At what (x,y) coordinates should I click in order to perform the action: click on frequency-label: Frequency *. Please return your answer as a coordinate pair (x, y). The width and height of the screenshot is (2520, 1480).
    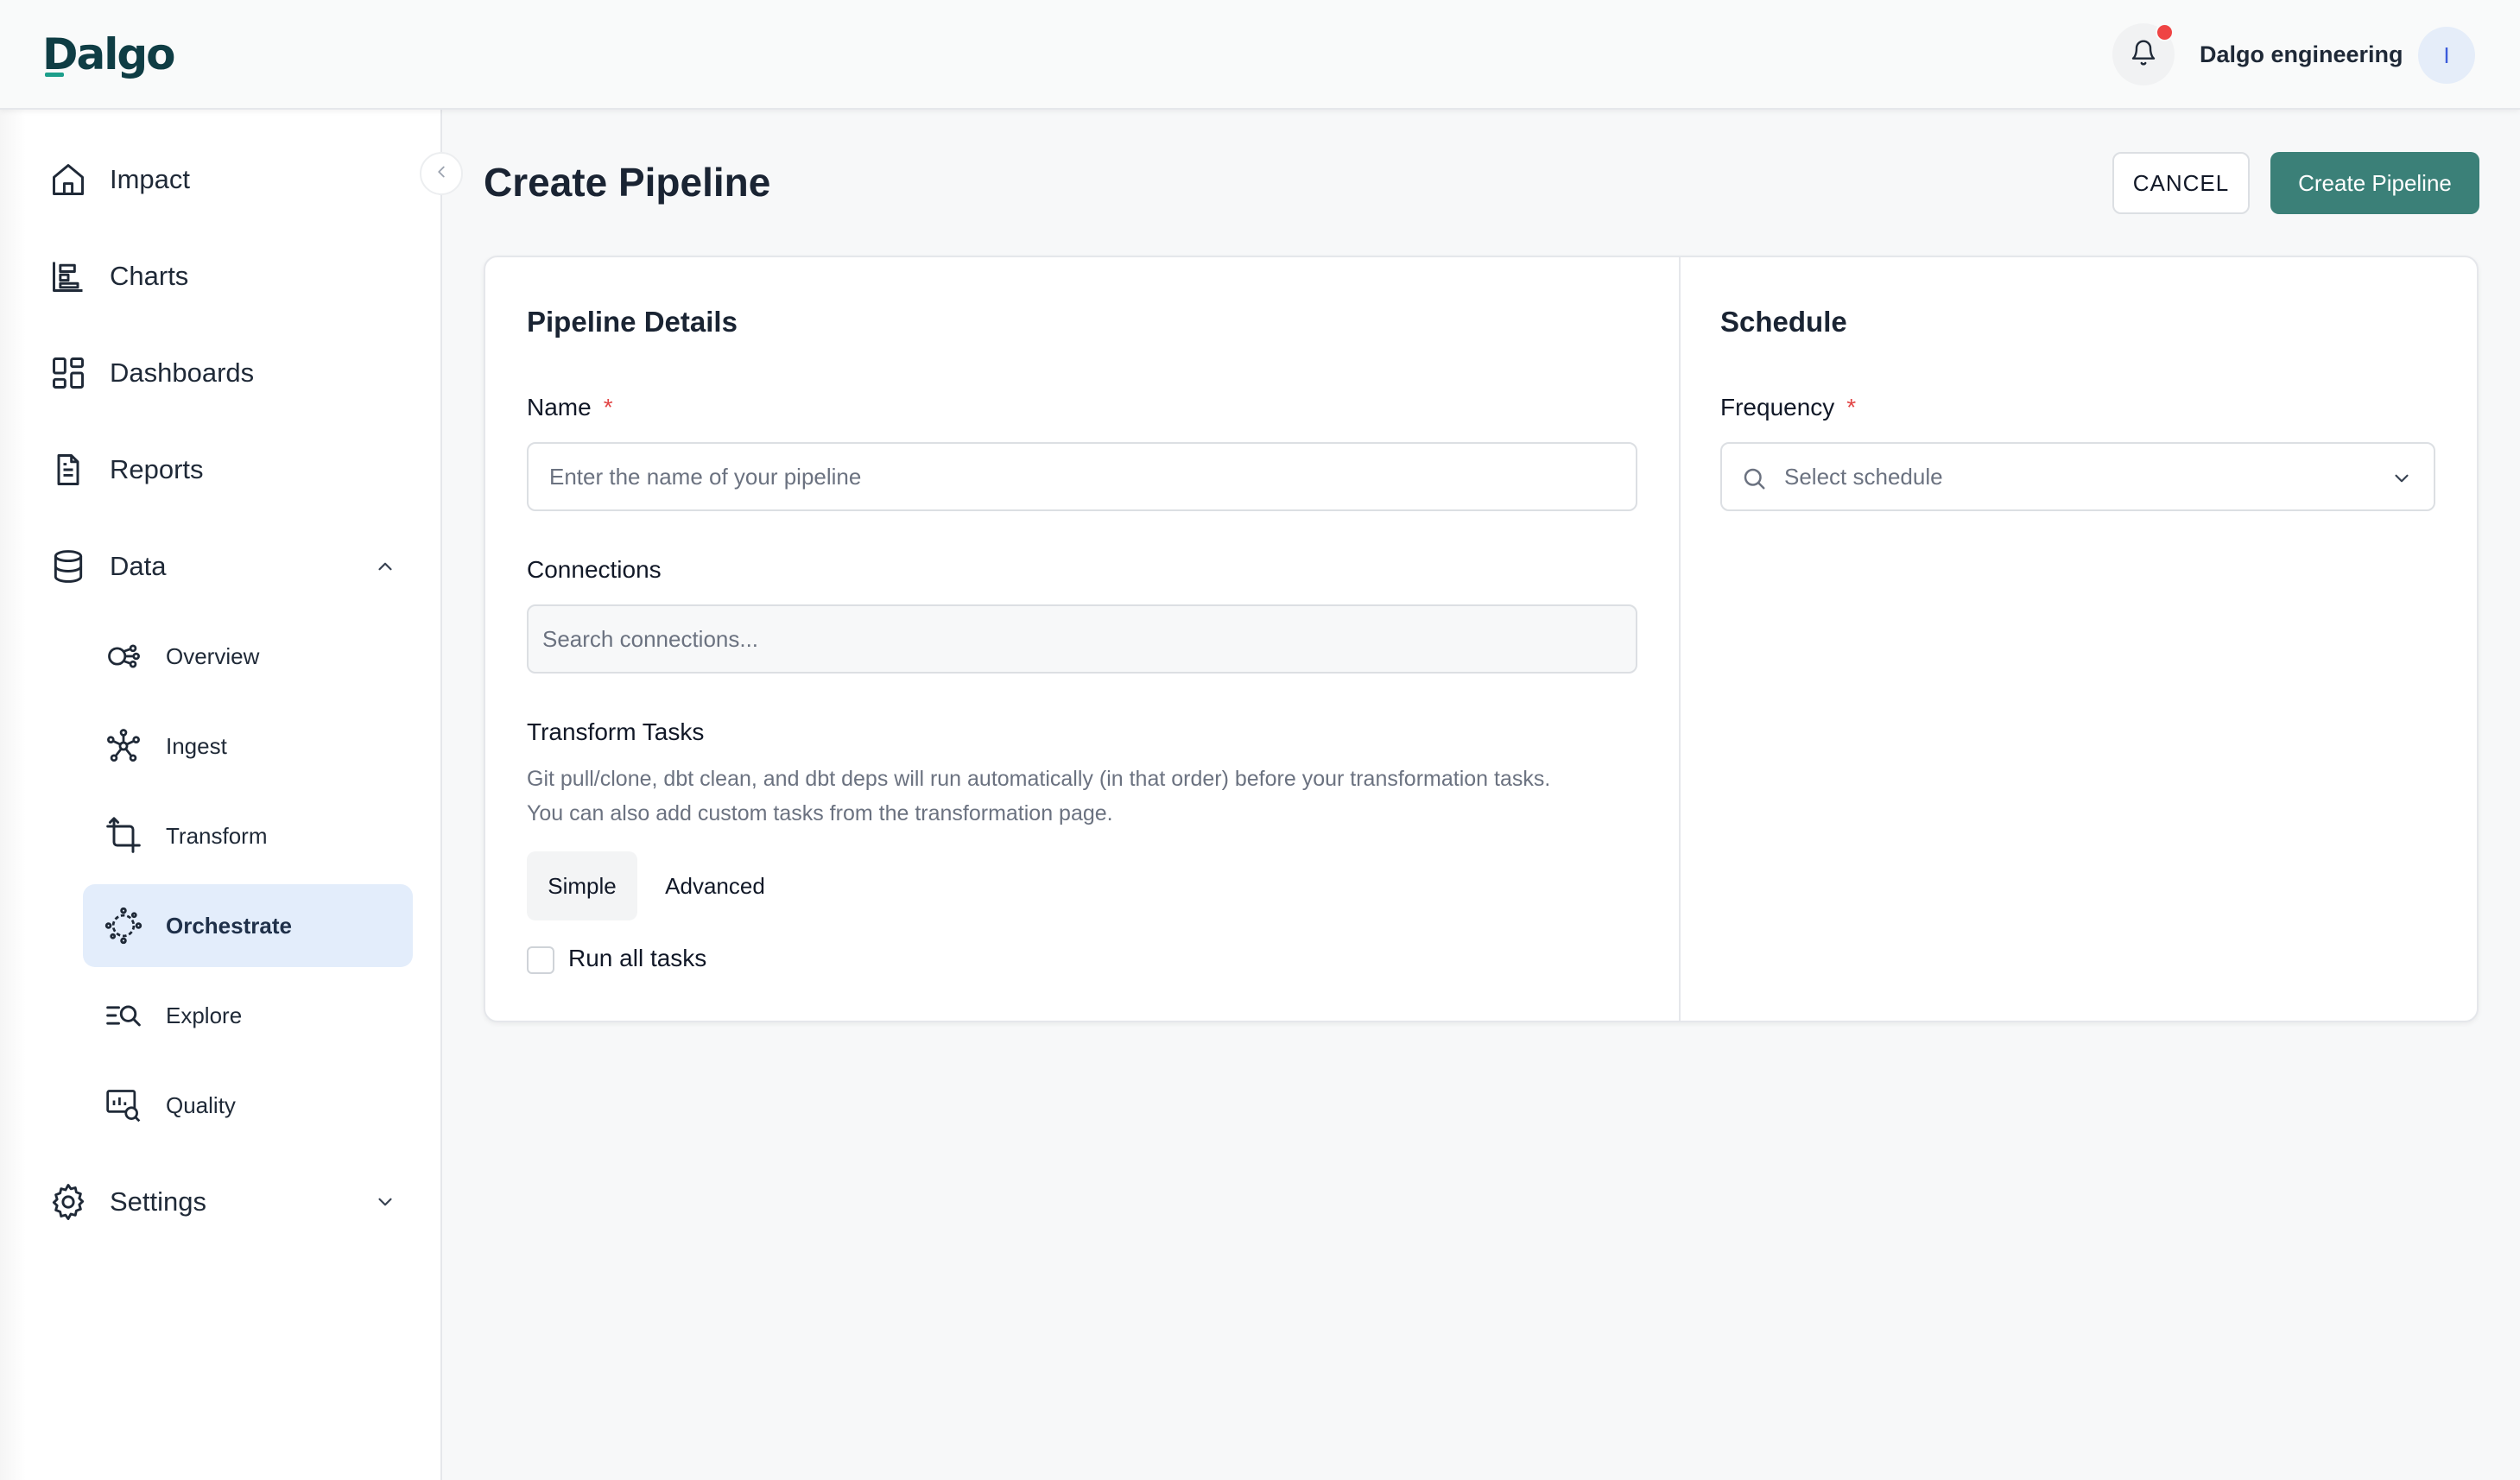
    Looking at the image, I should click on (1788, 407).